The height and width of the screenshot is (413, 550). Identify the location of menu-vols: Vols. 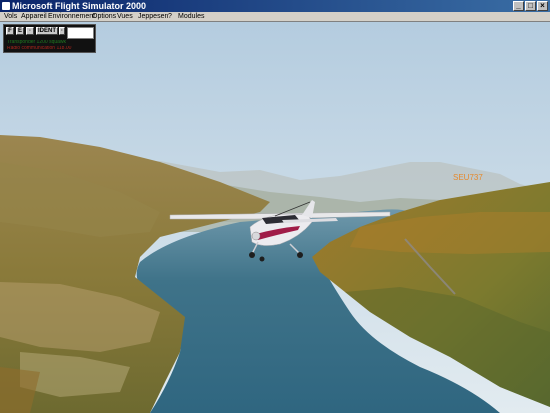
(10, 16).